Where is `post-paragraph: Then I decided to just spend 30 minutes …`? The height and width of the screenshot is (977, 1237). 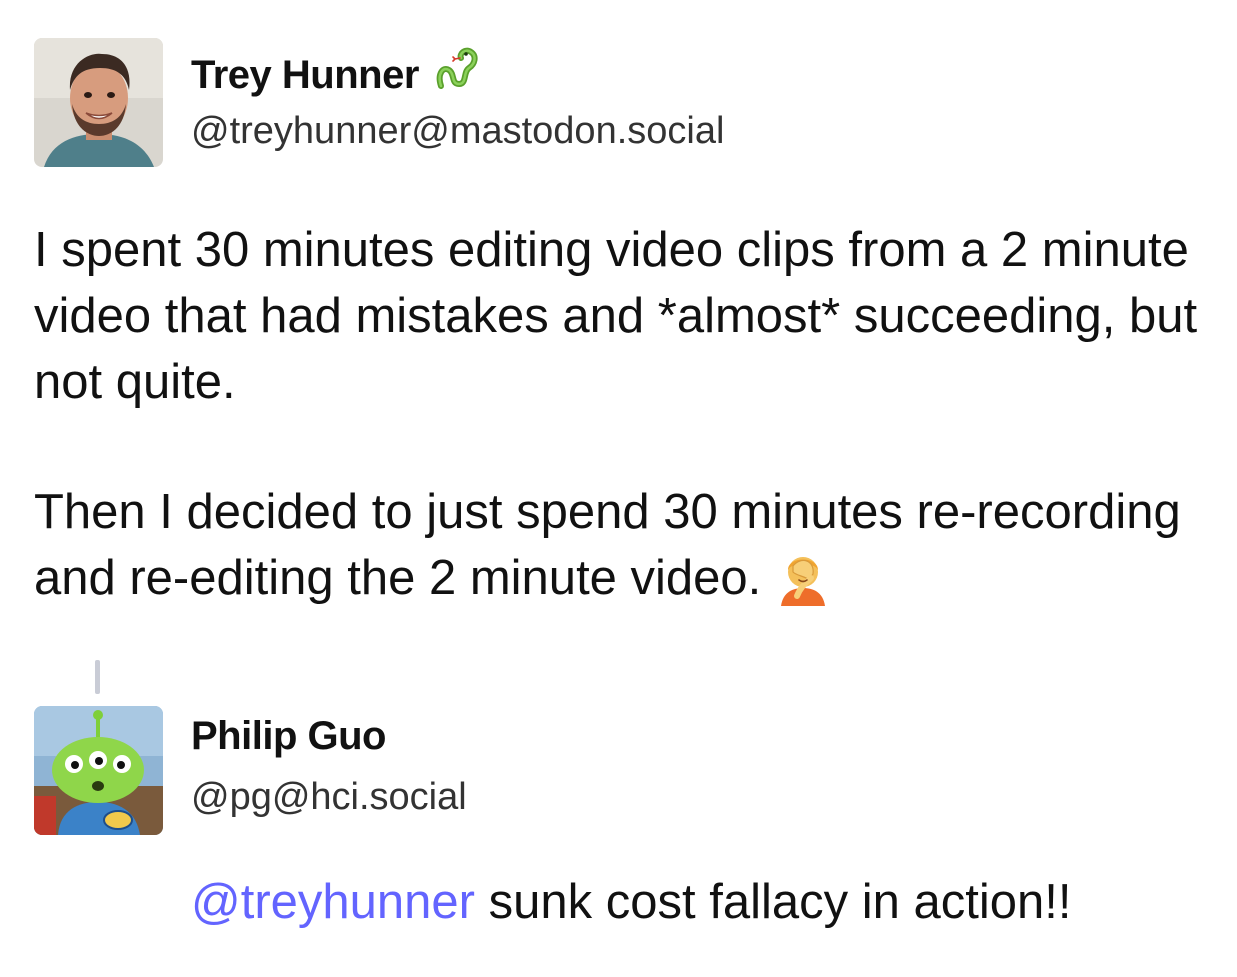
post-paragraph: Then I decided to just spend 30 minutes … is located at coordinates (629, 545).